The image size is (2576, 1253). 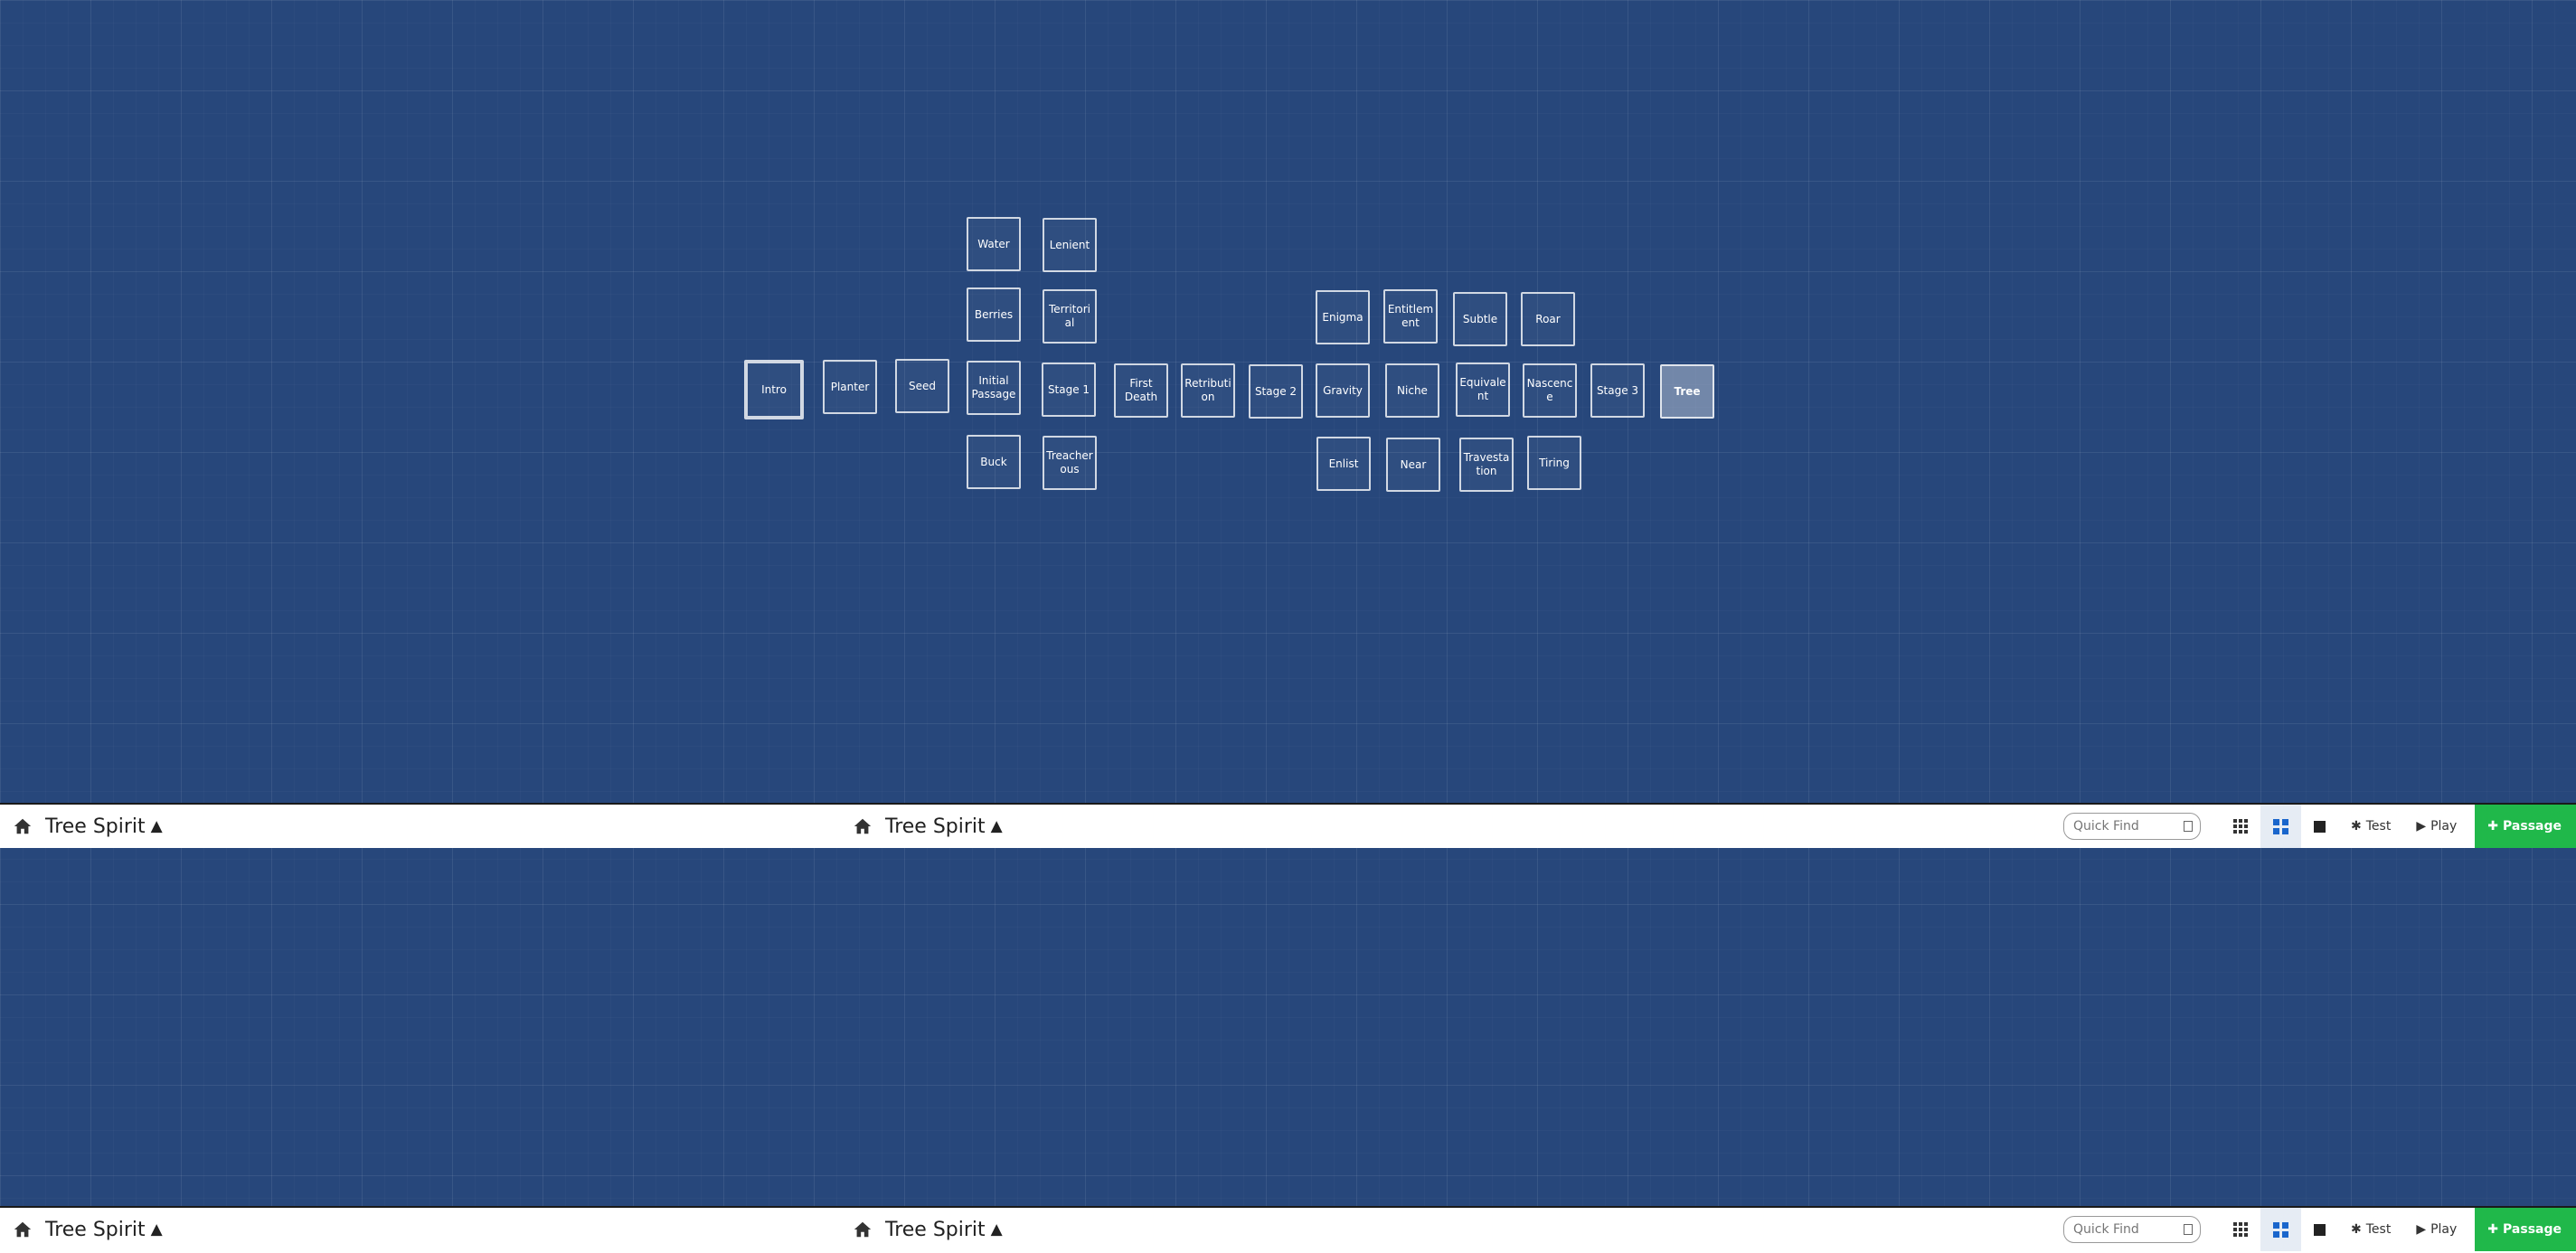 What do you see at coordinates (1483, 390) in the screenshot?
I see `passage-equivalent: Equivalent` at bounding box center [1483, 390].